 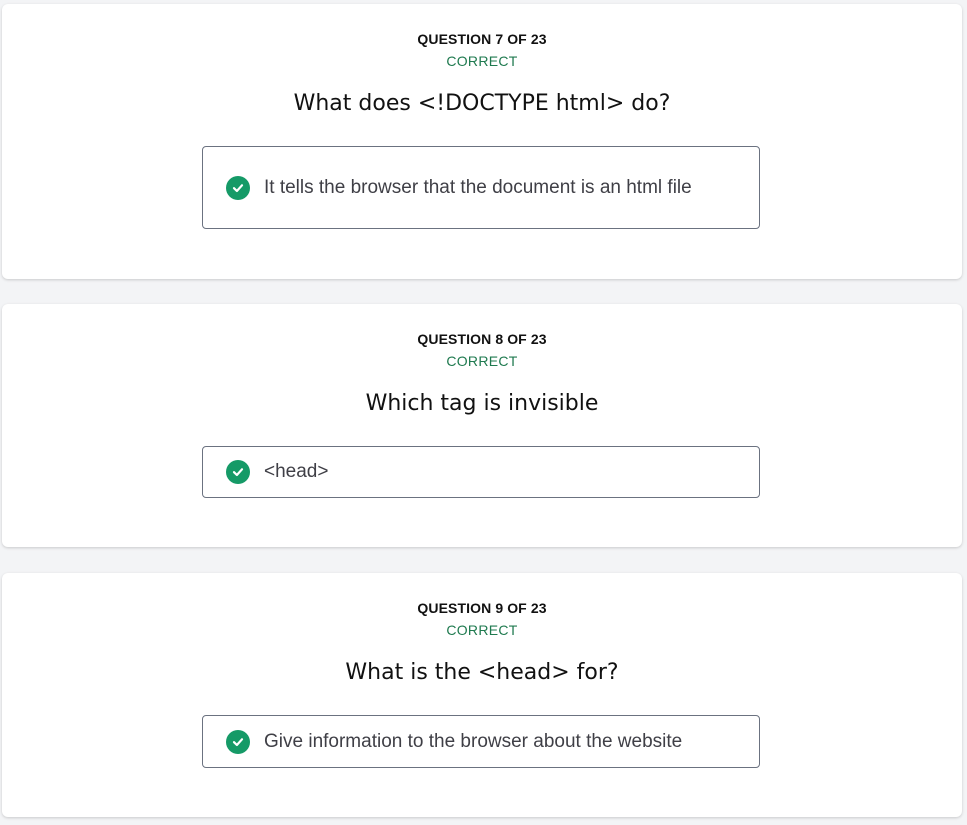 What do you see at coordinates (296, 471) in the screenshot?
I see `answer-text: <head>` at bounding box center [296, 471].